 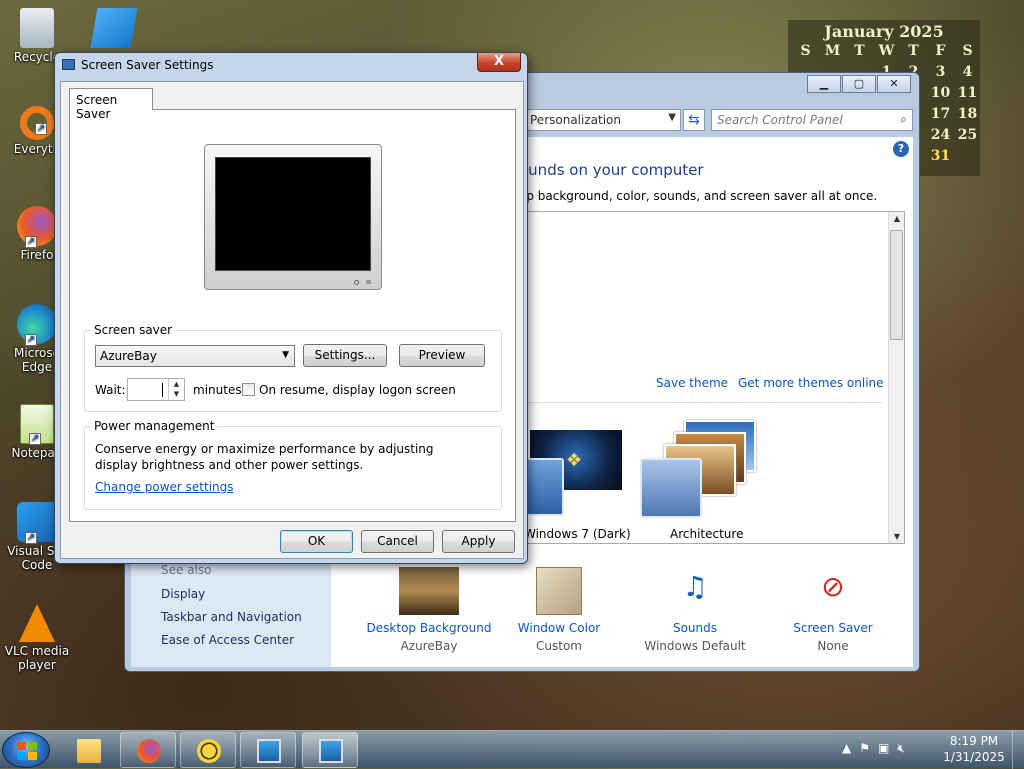 I want to click on screen-saver-item: ⊘ Screen Saver None, so click(x=833, y=610).